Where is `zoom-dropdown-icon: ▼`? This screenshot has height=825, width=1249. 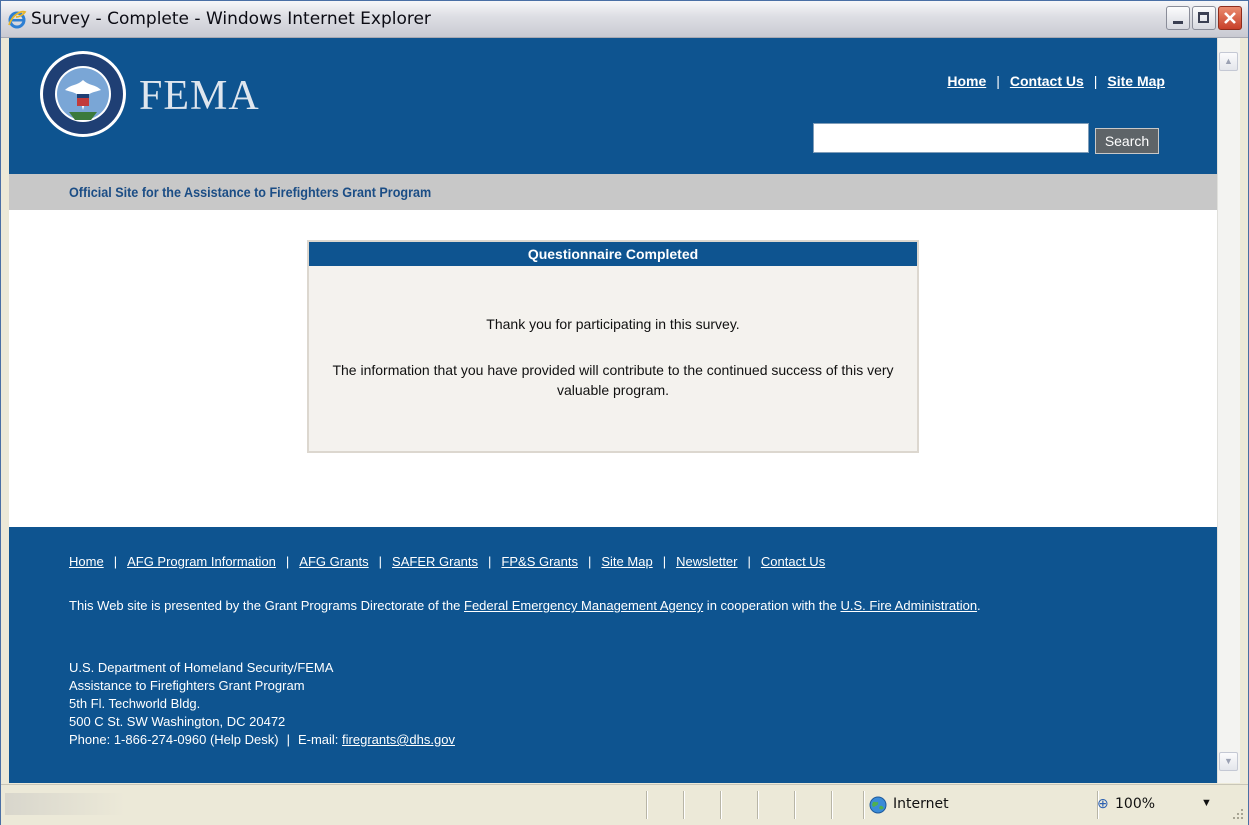
zoom-dropdown-icon: ▼ is located at coordinates (1206, 803).